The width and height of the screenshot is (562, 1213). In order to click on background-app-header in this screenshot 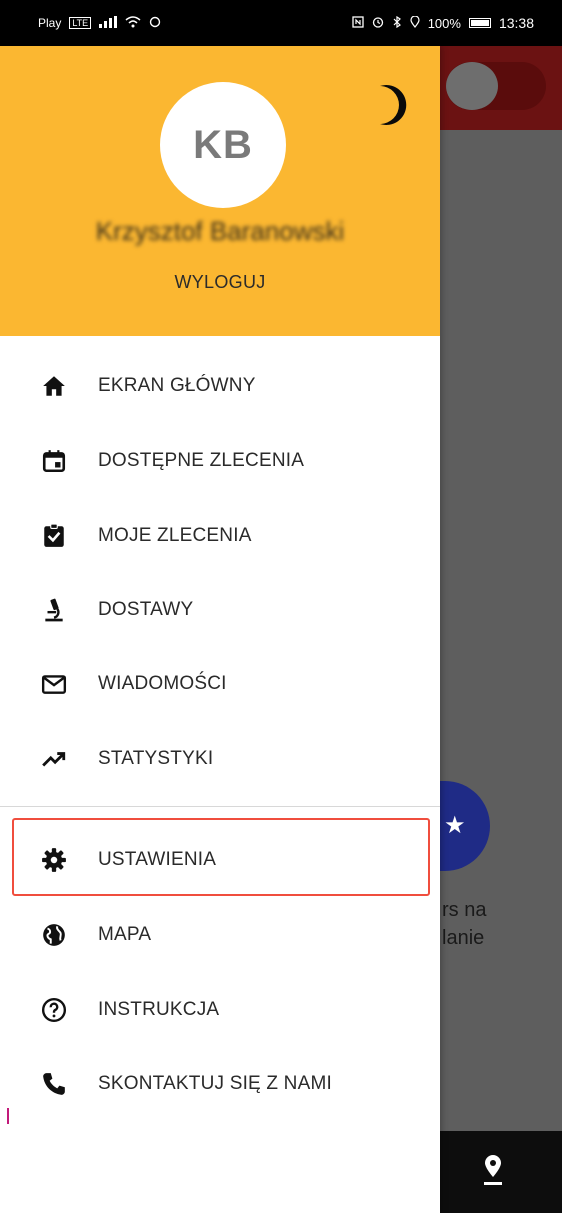, I will do `click(501, 88)`.